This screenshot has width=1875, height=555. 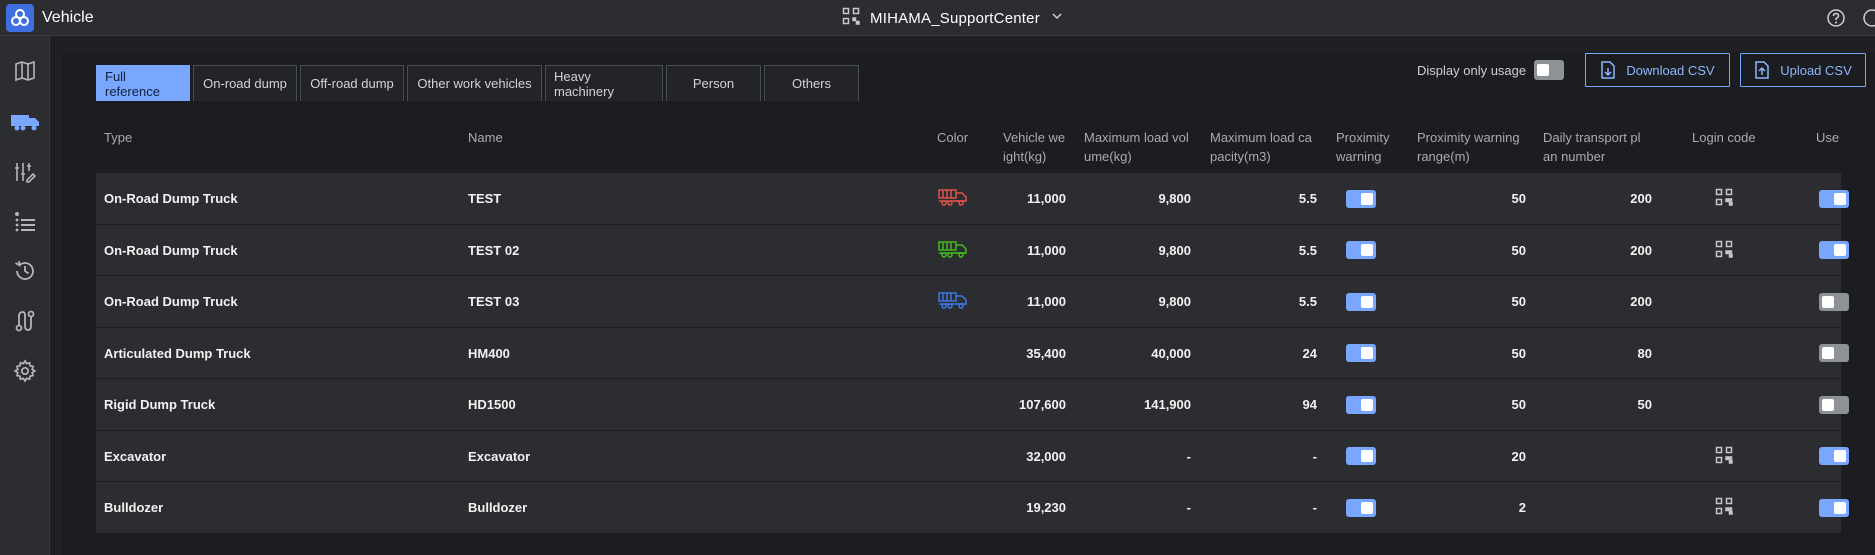 I want to click on download-icon, so click(x=1608, y=70).